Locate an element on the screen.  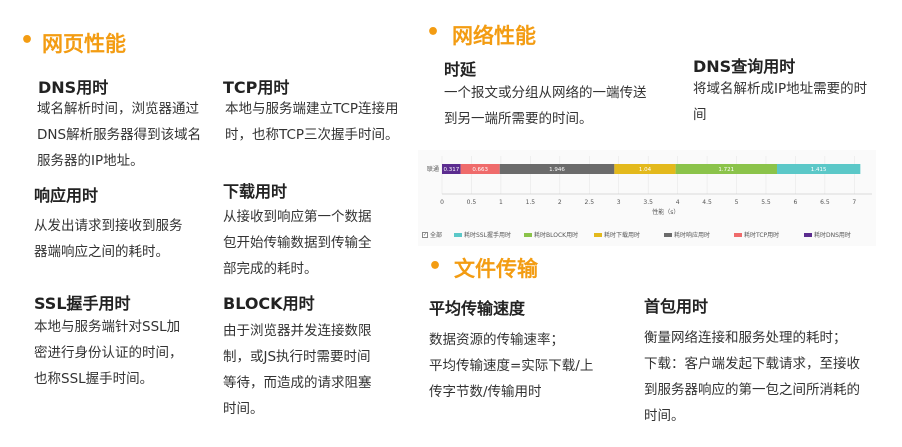
bar-value-label: 1.946 is located at coordinates (557, 170).